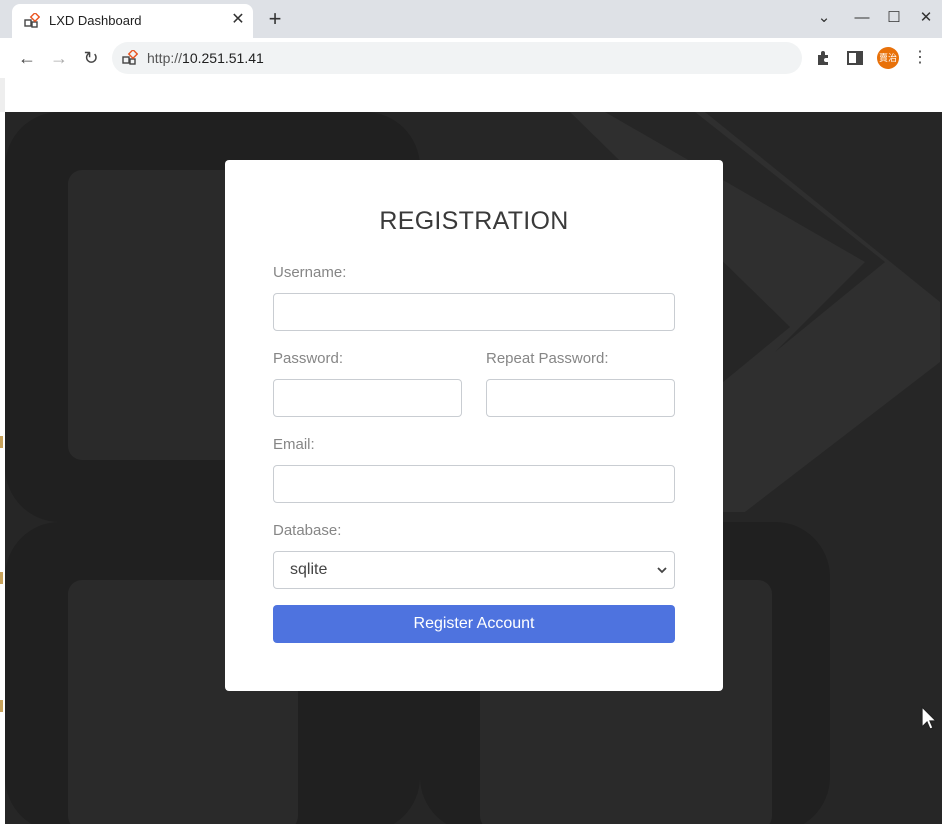  What do you see at coordinates (308, 358) in the screenshot?
I see `password-label: Password:` at bounding box center [308, 358].